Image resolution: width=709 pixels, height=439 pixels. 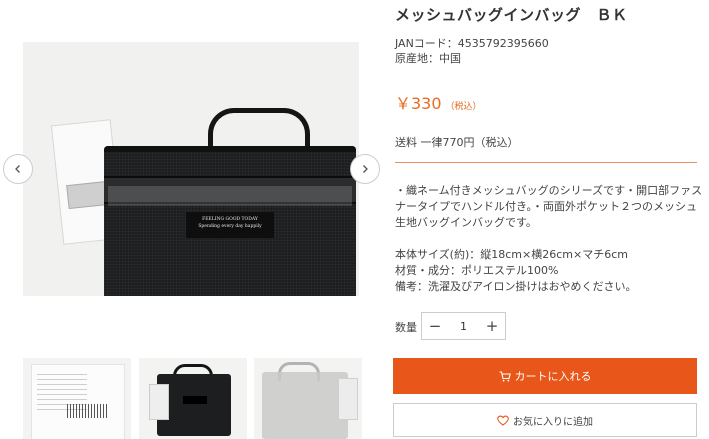 I want to click on price: ￥330 （税込）, so click(x=438, y=102).